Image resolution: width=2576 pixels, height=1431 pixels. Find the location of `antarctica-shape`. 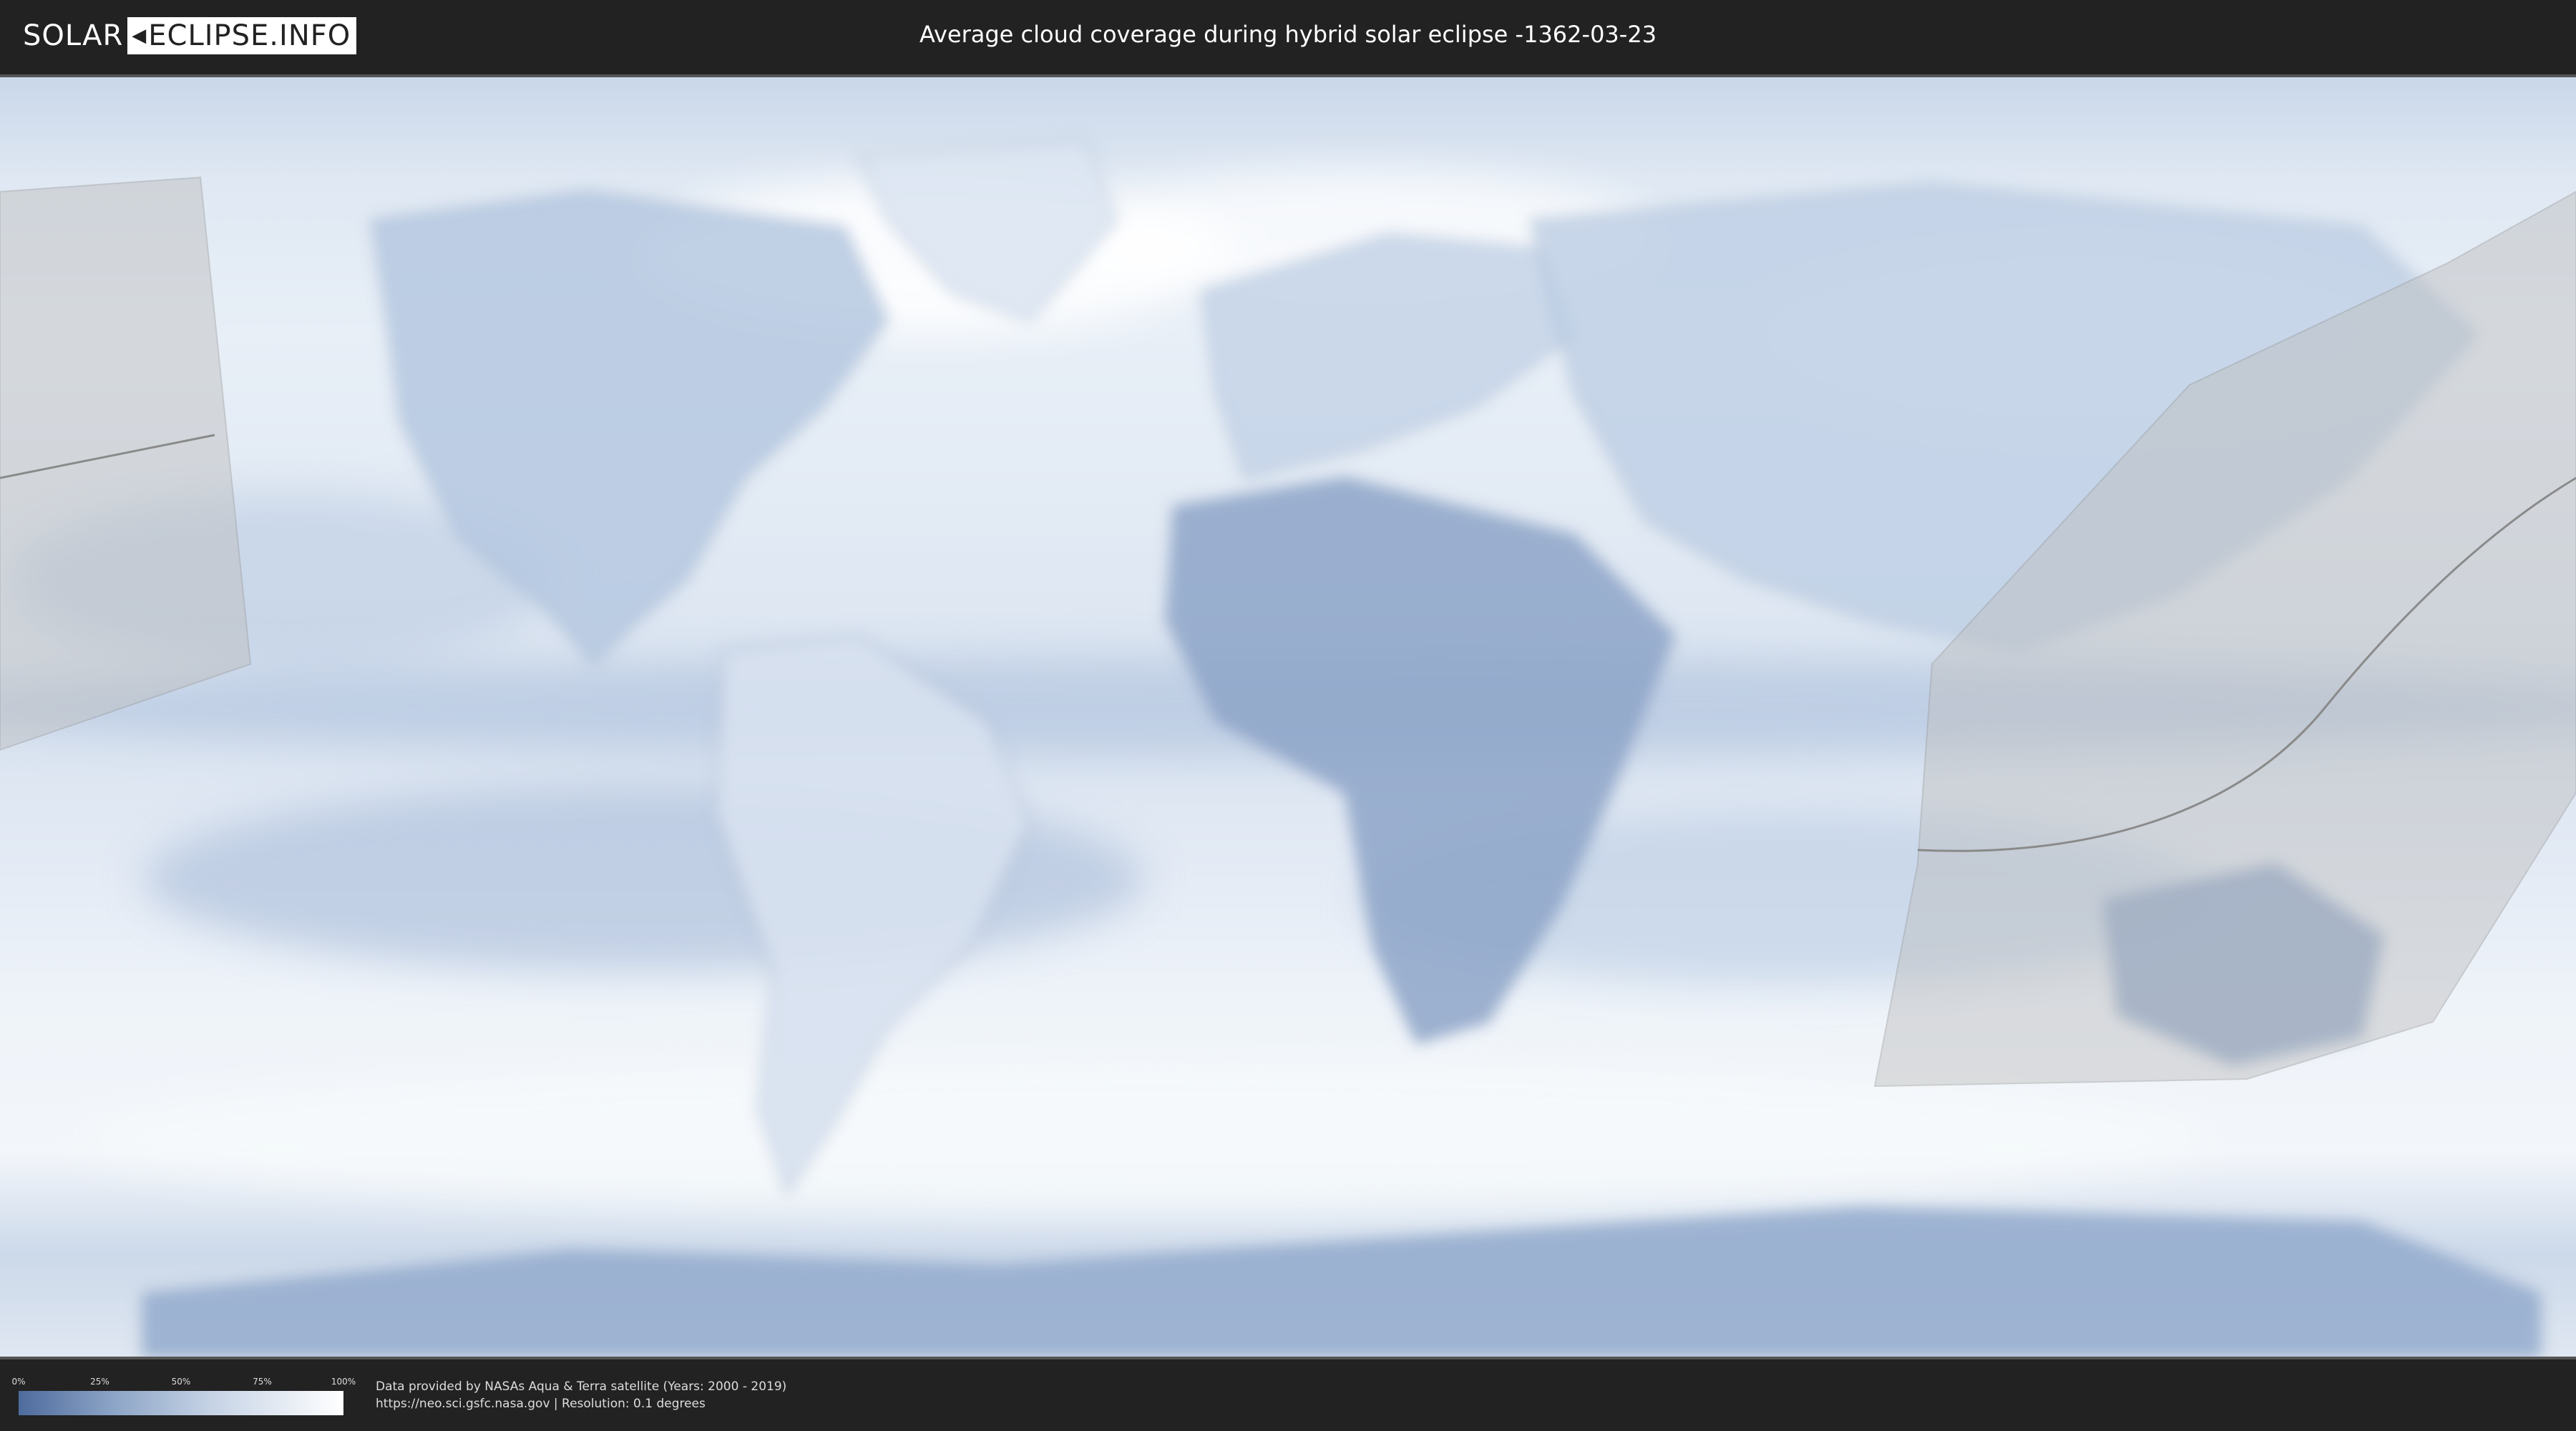

antarctica-shape is located at coordinates (1341, 1281).